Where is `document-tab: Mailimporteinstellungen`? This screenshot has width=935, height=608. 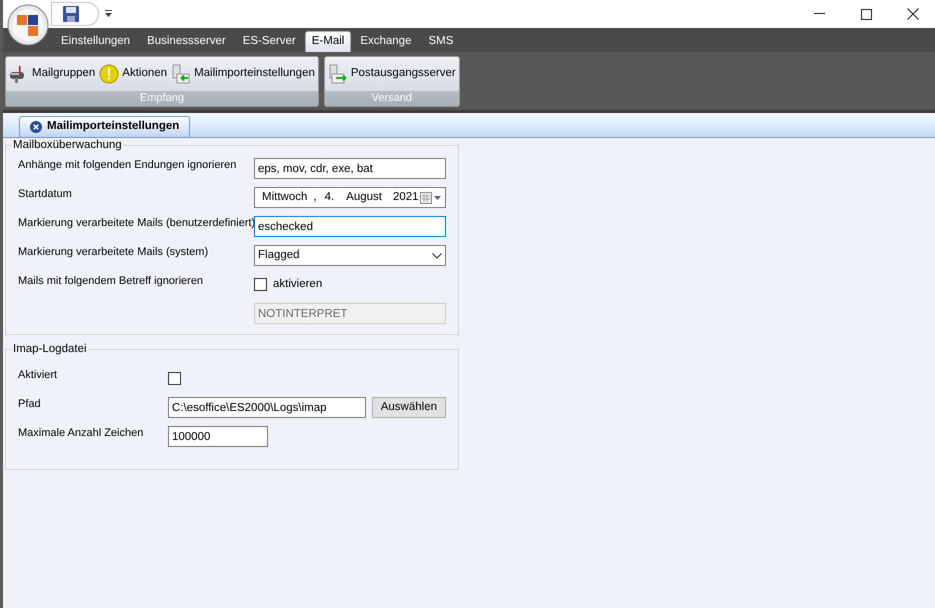
document-tab: Mailimporteinstellungen is located at coordinates (104, 126).